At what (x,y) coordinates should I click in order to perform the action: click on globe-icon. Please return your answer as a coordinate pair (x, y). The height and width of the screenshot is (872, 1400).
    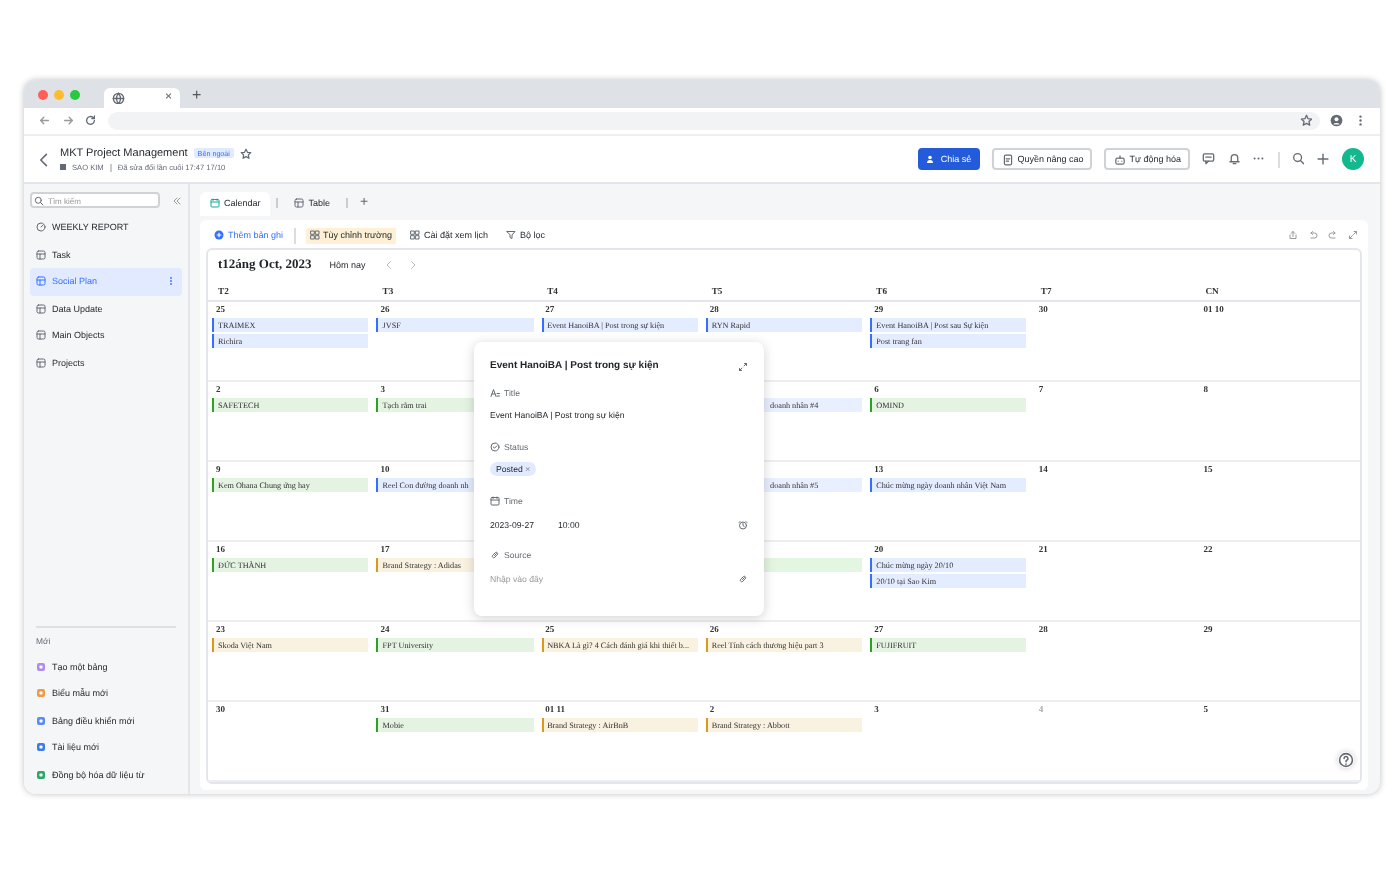
    Looking at the image, I should click on (118, 98).